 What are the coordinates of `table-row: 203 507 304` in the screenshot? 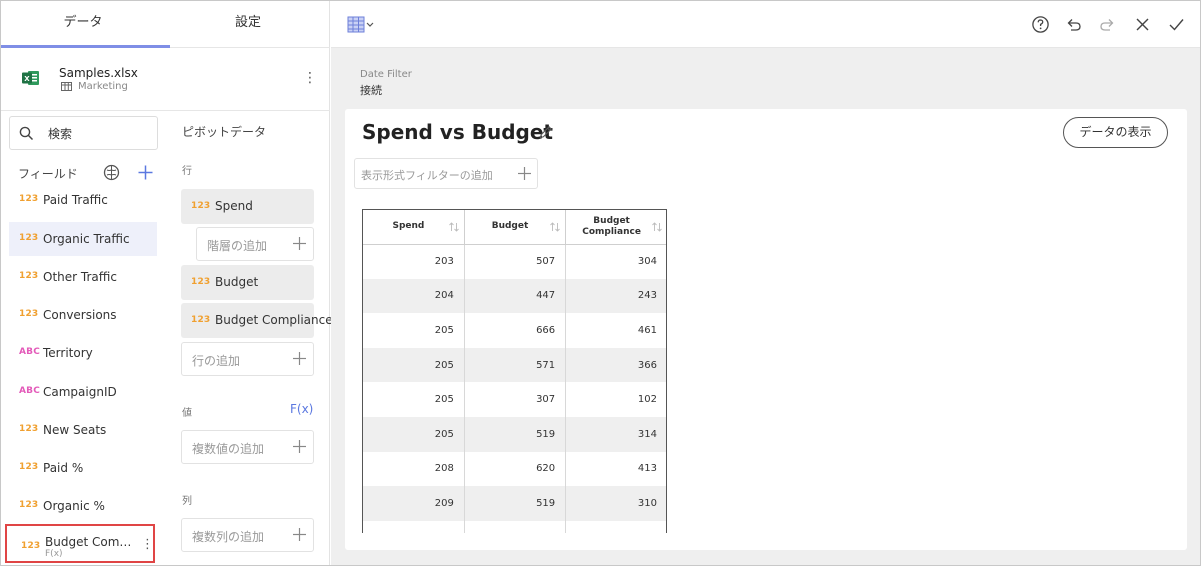 It's located at (514, 261).